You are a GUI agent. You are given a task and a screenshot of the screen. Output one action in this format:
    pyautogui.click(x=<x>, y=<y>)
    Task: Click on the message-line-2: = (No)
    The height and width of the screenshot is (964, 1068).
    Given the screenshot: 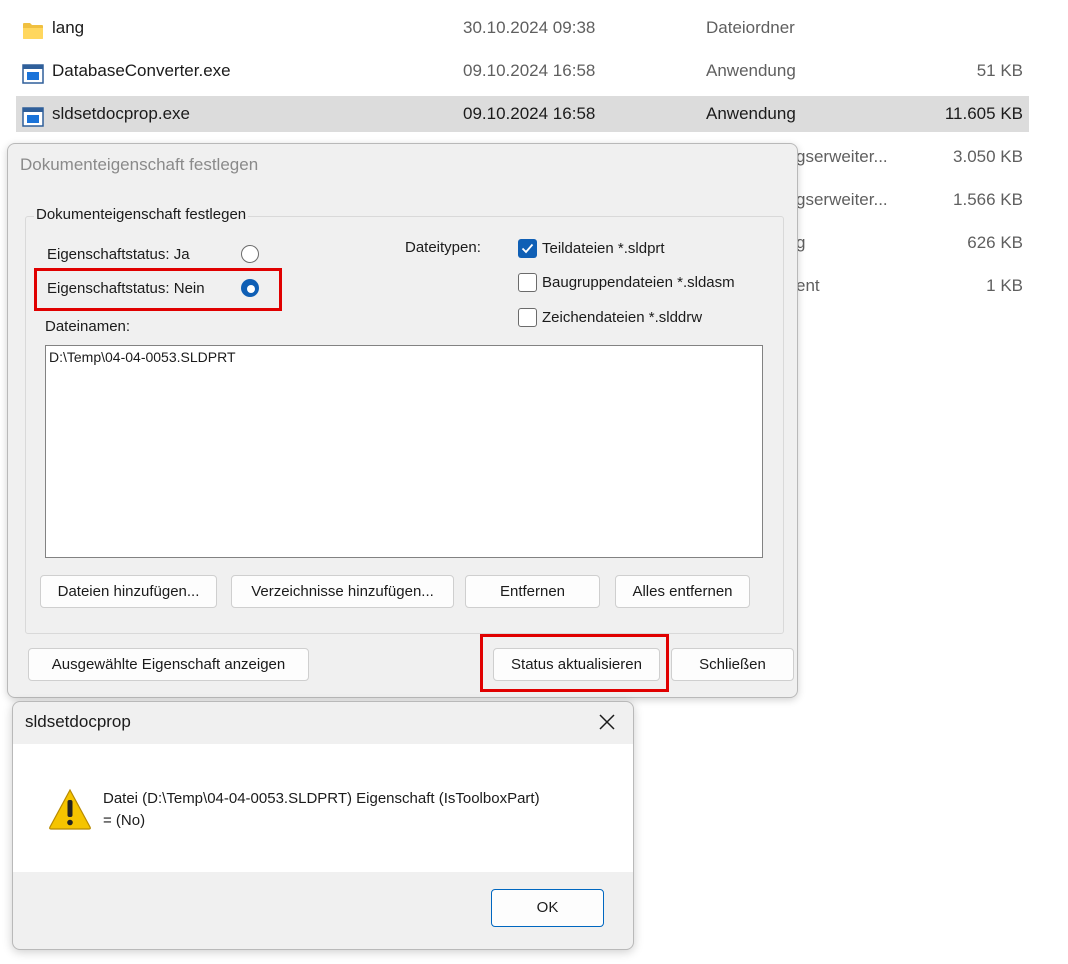 What is the action you would take?
    pyautogui.click(x=124, y=820)
    